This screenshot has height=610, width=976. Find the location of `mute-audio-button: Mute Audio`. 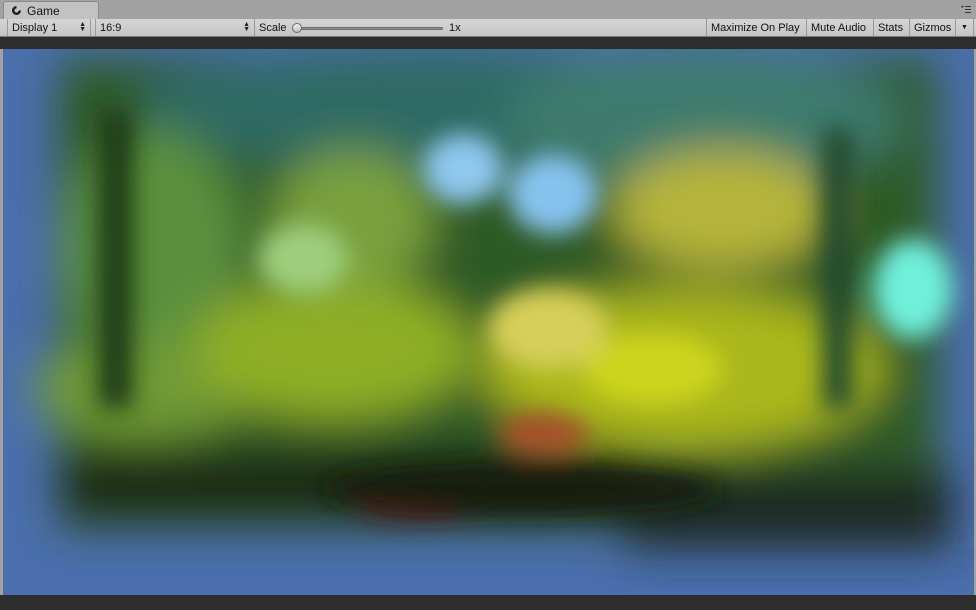

mute-audio-button: Mute Audio is located at coordinates (840, 27).